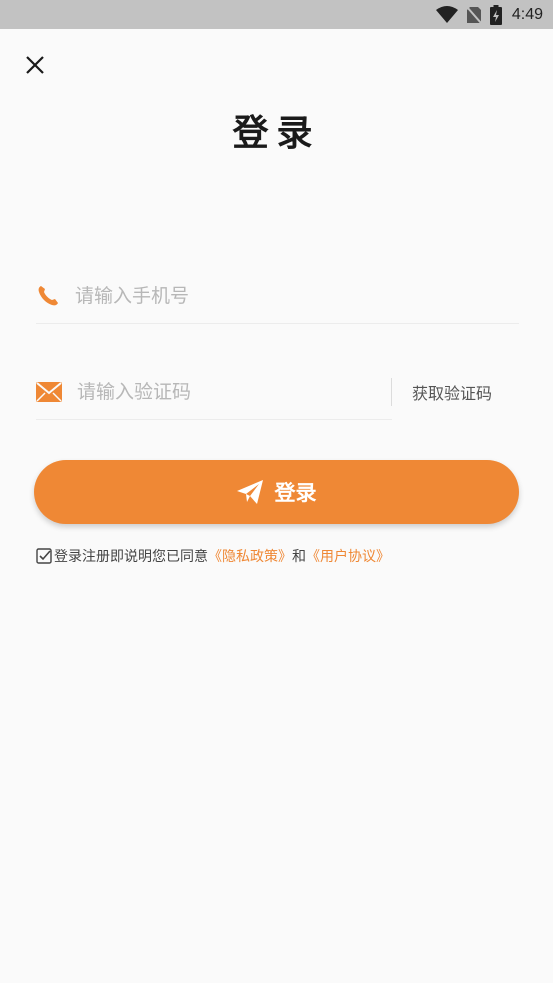 Image resolution: width=553 pixels, height=983 pixels. What do you see at coordinates (297, 295) in the screenshot?
I see `phone-input` at bounding box center [297, 295].